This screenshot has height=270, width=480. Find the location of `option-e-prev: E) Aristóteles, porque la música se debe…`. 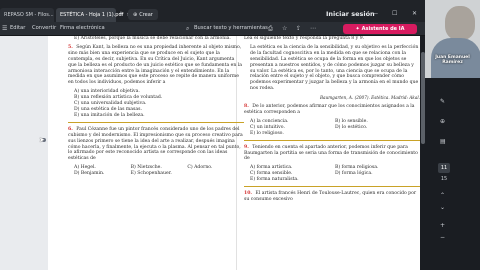

option-e-prev: E) Aristóteles, porque la música se debe… is located at coordinates (152, 38).